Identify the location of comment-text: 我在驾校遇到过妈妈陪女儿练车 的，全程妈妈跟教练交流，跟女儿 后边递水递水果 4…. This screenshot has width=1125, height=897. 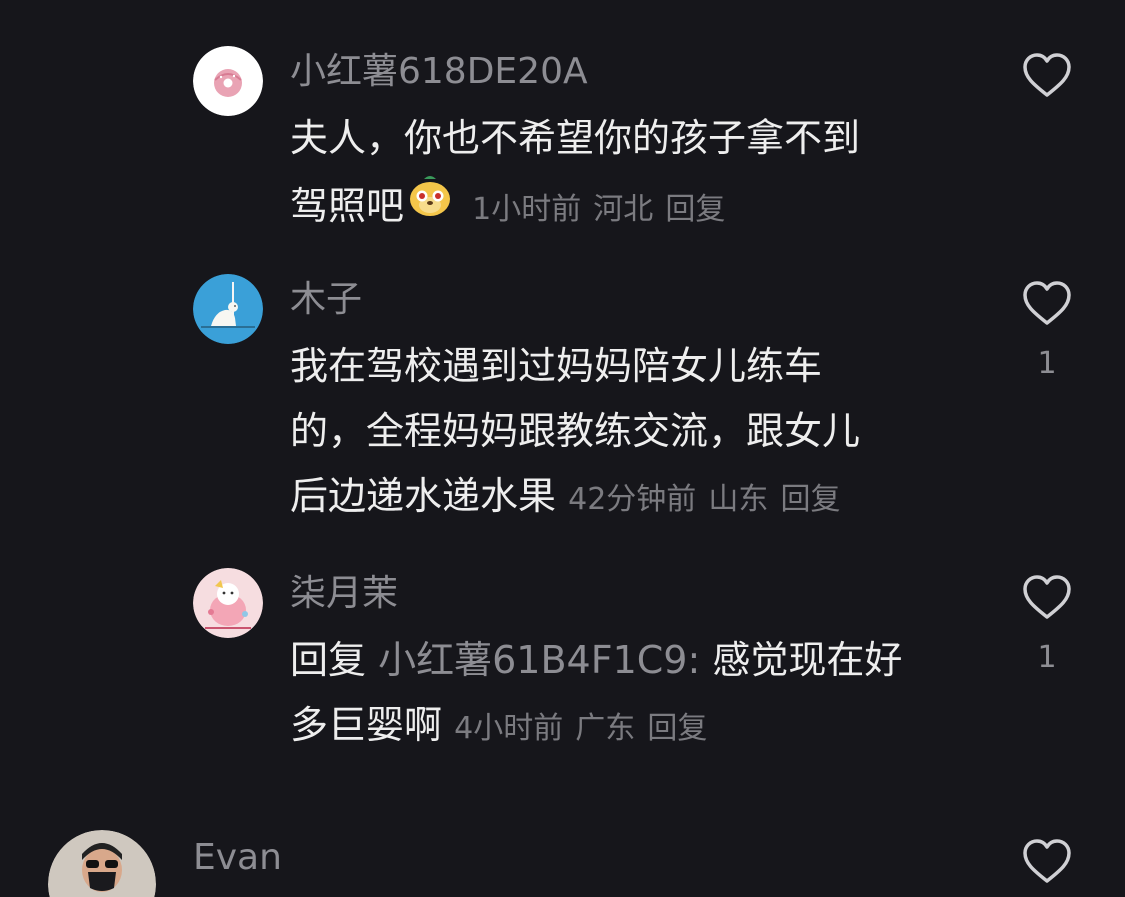
(630, 433).